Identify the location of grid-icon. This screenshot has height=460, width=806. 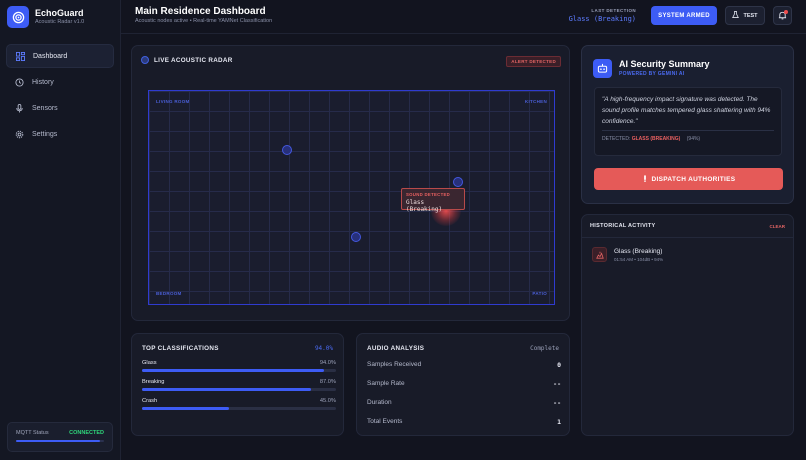
(20, 56).